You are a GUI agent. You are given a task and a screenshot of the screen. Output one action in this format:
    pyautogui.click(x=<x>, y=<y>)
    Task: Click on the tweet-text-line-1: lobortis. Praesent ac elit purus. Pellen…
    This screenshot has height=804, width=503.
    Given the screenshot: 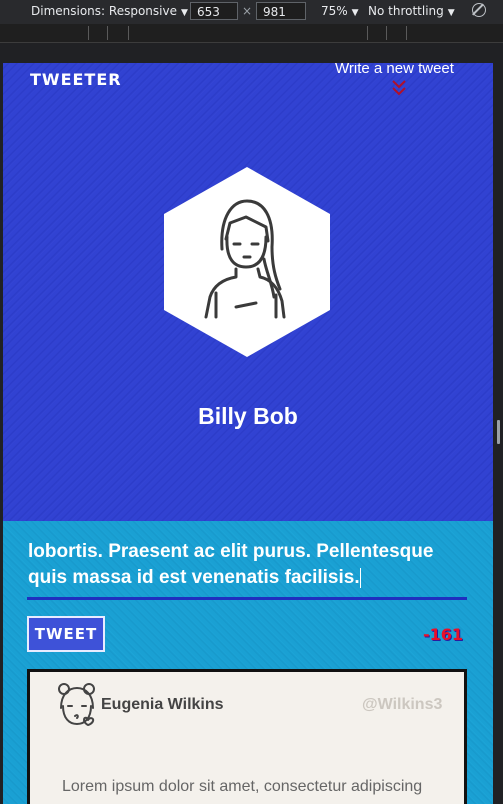 What is the action you would take?
    pyautogui.click(x=231, y=551)
    